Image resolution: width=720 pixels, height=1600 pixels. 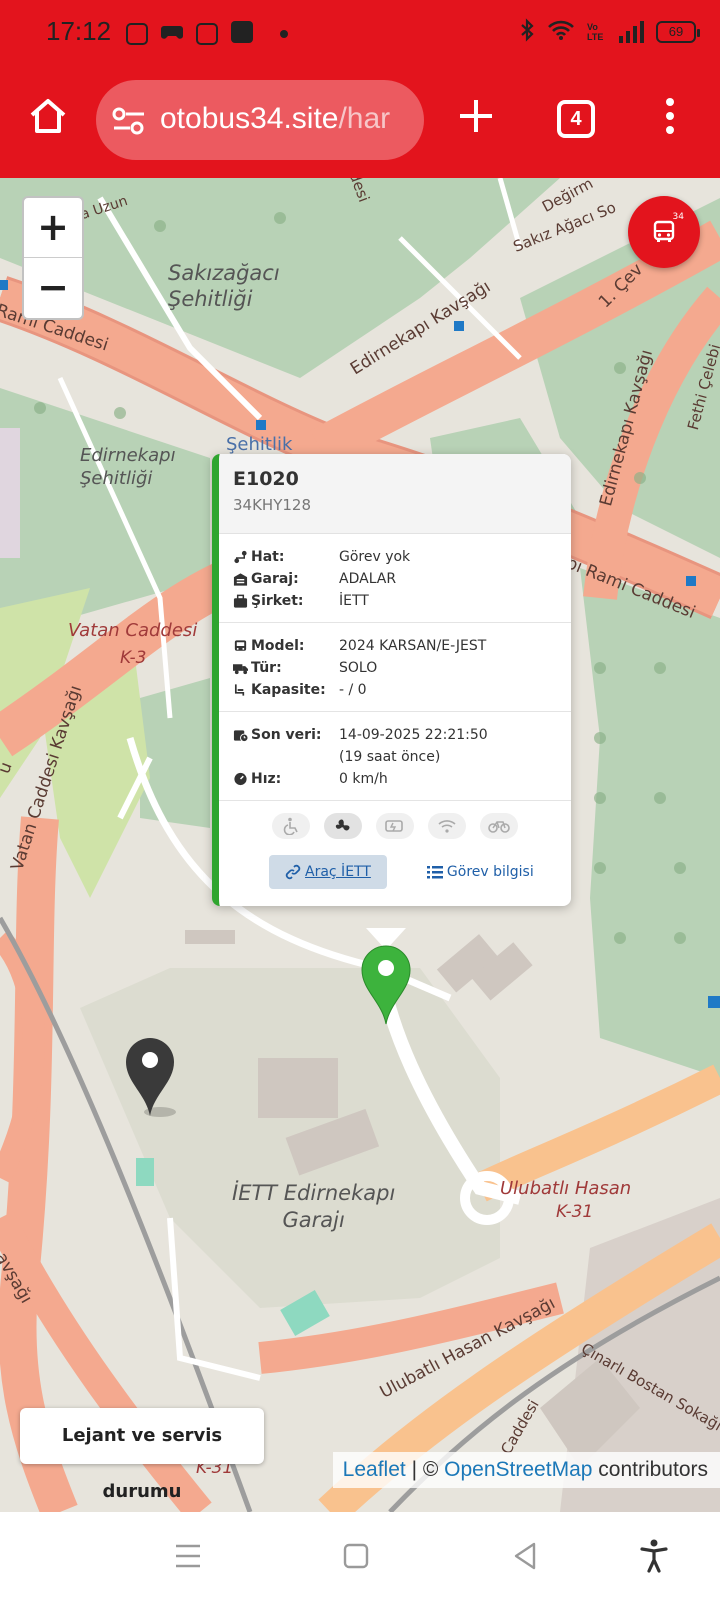 I want to click on new-tab-button, so click(x=476, y=116).